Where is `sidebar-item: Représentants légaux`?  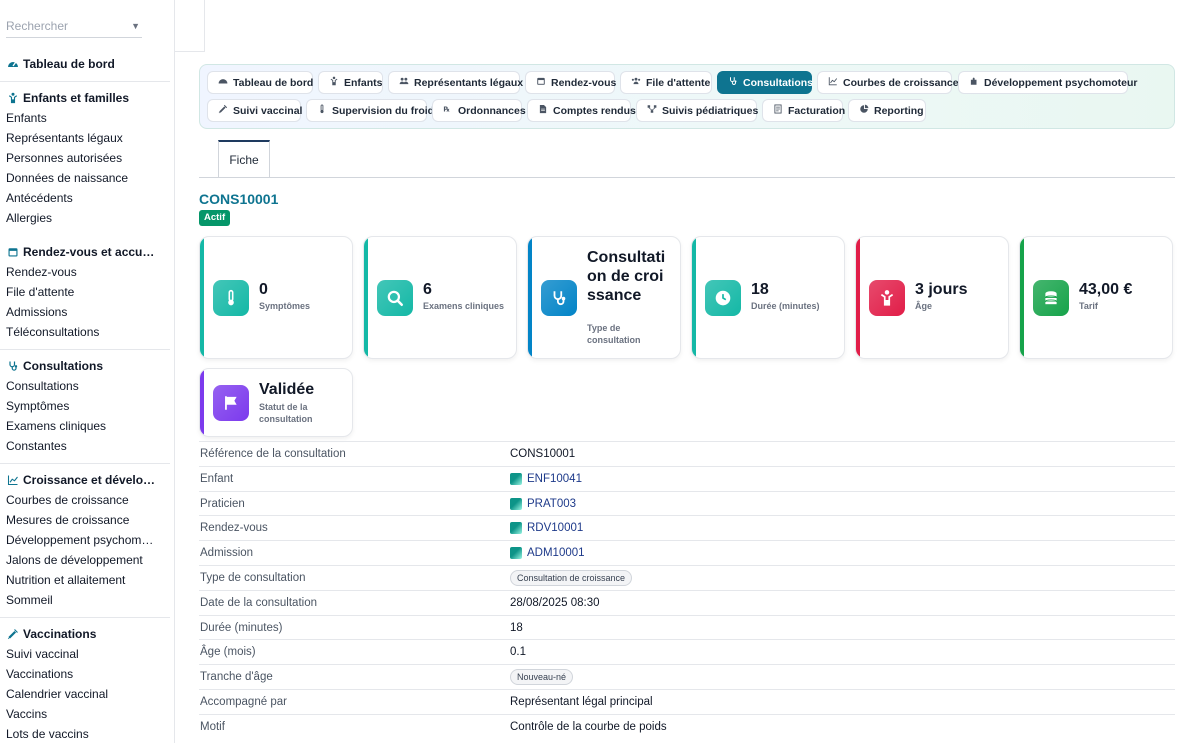
sidebar-item: Représentants légaux is located at coordinates (87, 138).